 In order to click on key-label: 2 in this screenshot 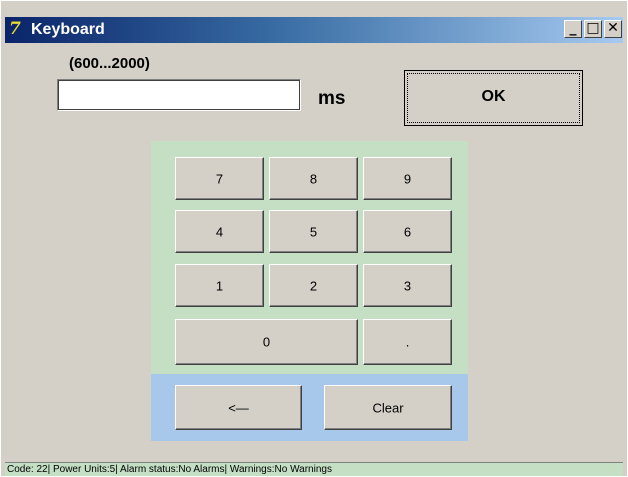, I will do `click(313, 285)`.